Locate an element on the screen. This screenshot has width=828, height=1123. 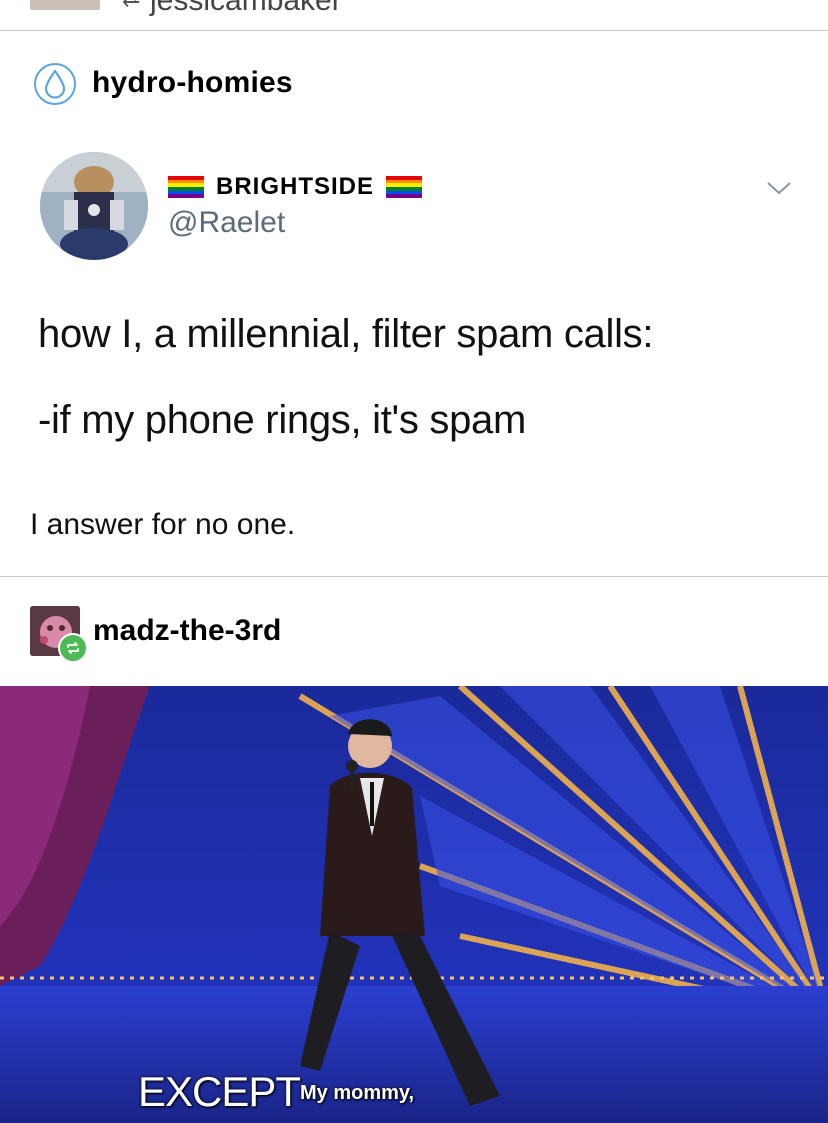
tweet-text-line2: -if my phone rings, it's spam is located at coordinates (282, 420).